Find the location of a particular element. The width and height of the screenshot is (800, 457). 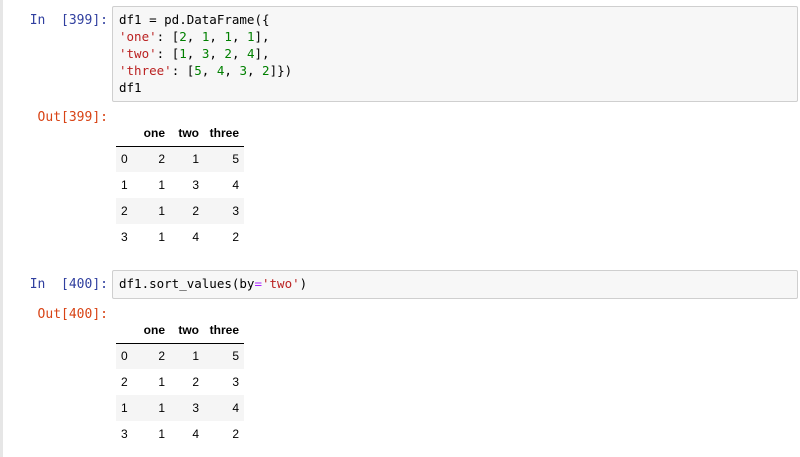

code-string-token: 'one' is located at coordinates (138, 36).